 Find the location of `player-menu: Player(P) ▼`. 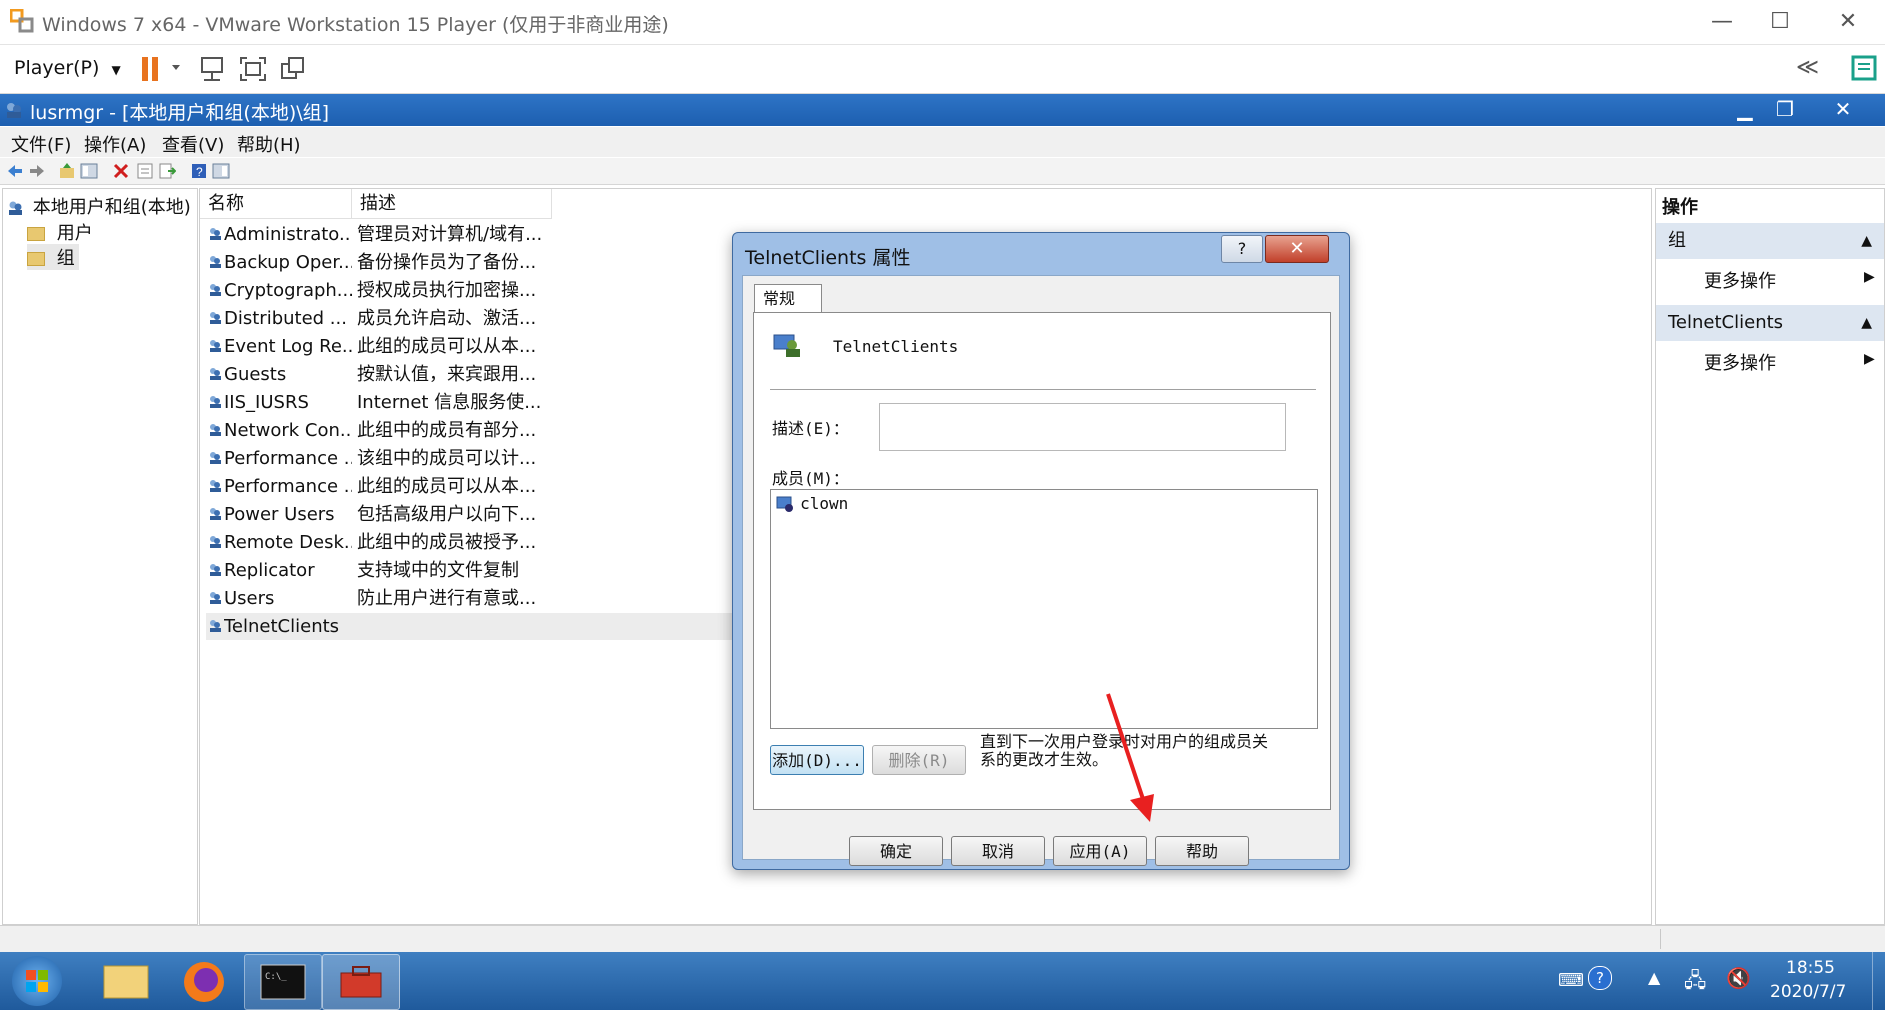

player-menu: Player(P) ▼ is located at coordinates (67, 68).